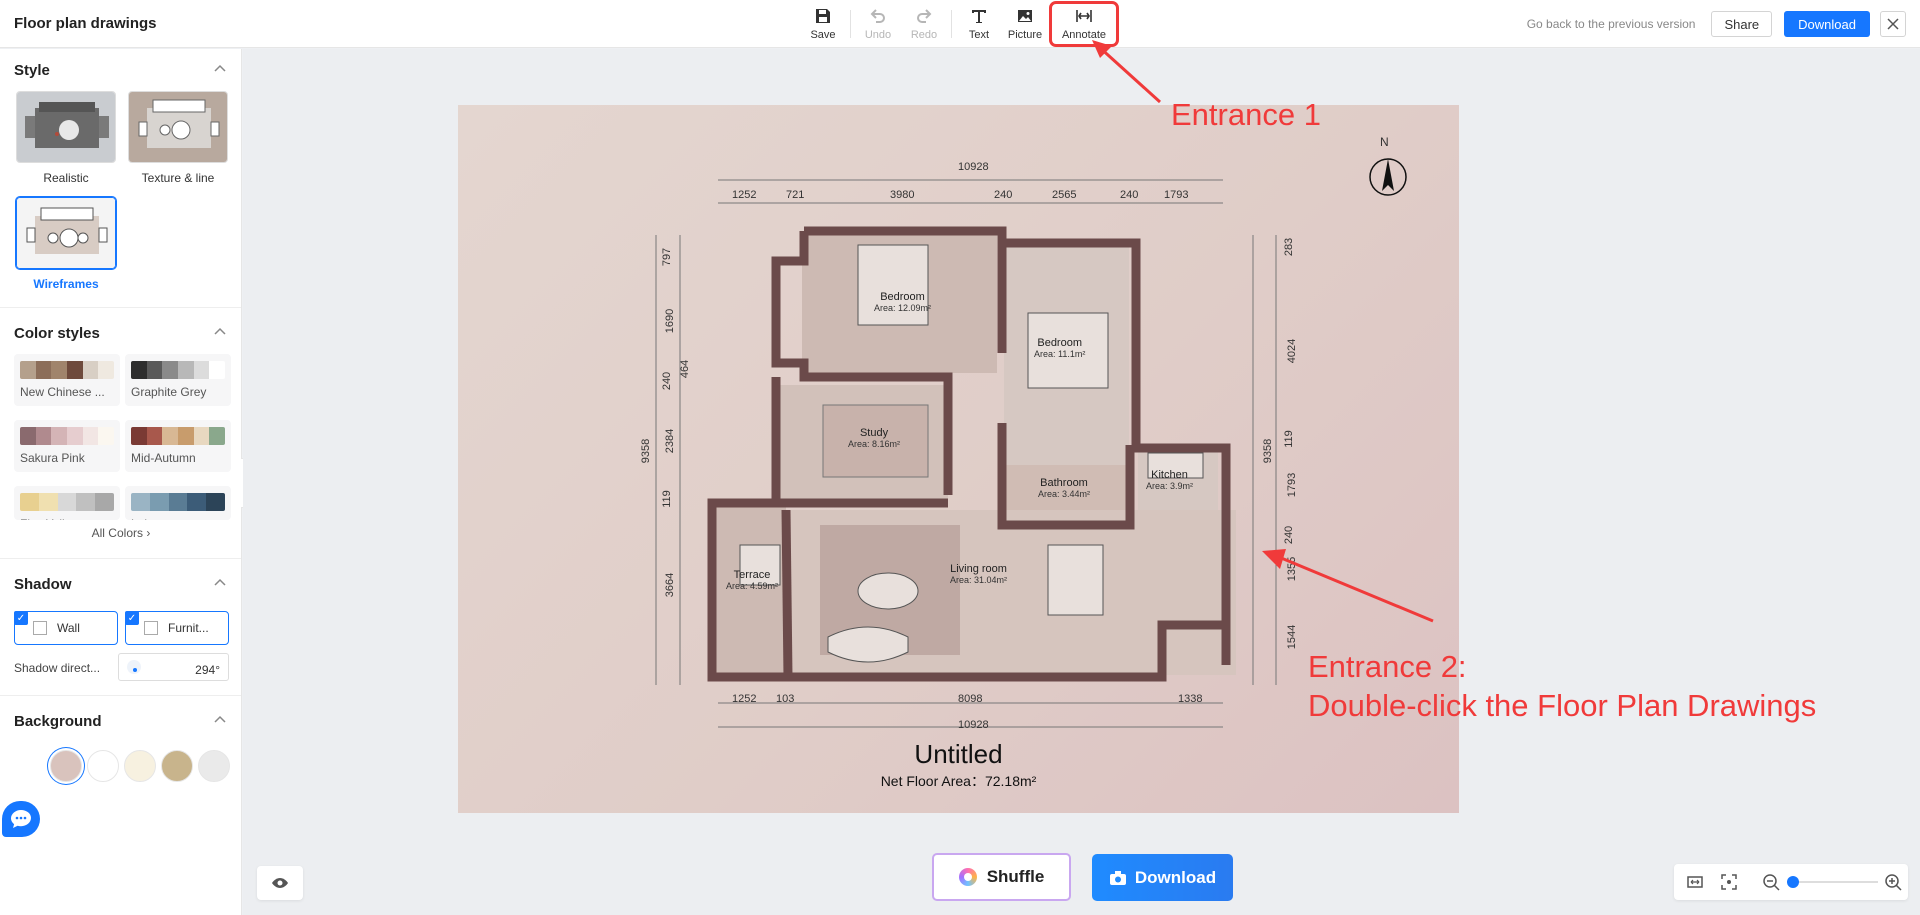 The image size is (1920, 915). I want to click on download-button-top: Download, so click(1827, 24).